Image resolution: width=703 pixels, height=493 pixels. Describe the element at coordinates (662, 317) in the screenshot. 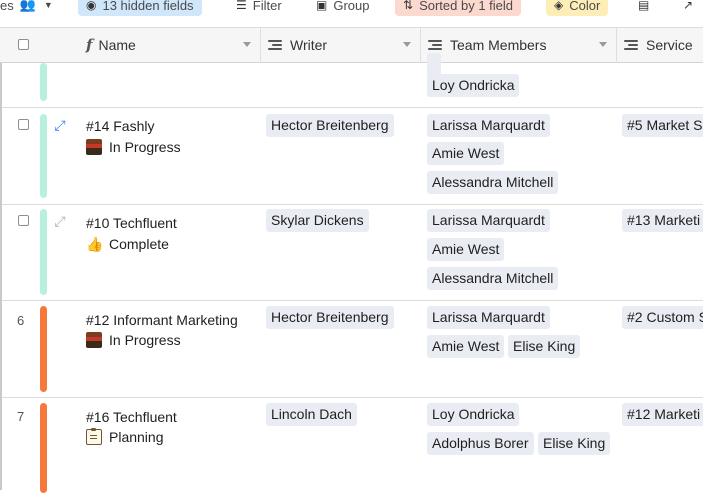

I see `service-chip: #2 Custom S` at that location.